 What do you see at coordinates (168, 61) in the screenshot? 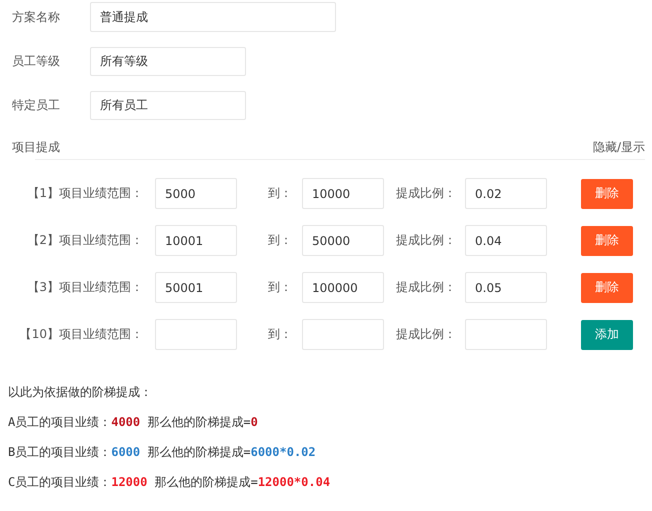
I see `input-field: 所有等级` at bounding box center [168, 61].